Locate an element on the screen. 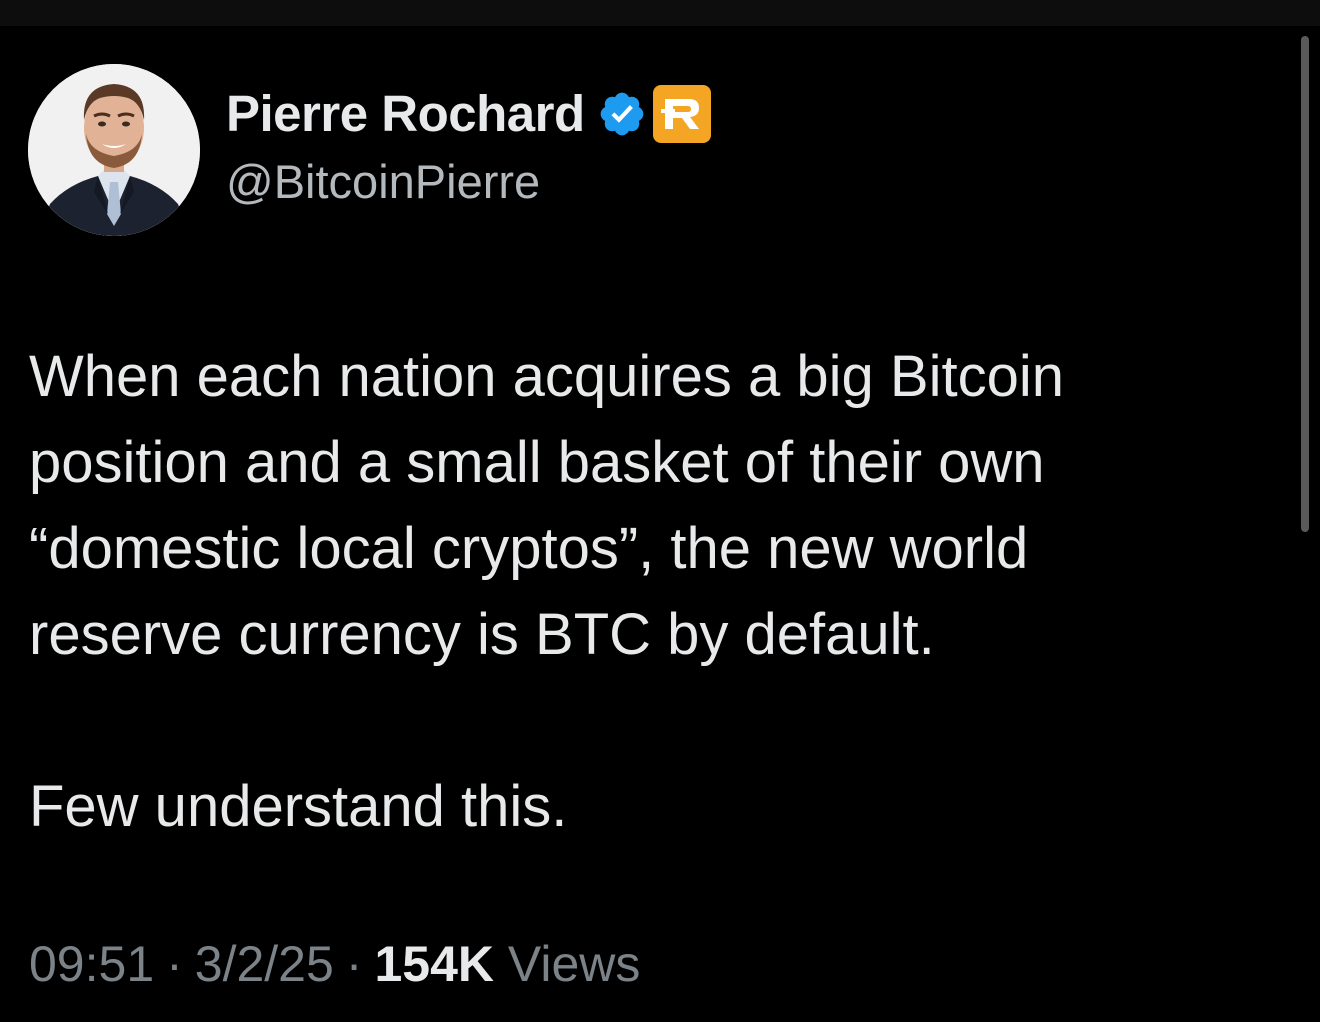 The width and height of the screenshot is (1320, 1022). scrollbar is located at coordinates (1305, 284).